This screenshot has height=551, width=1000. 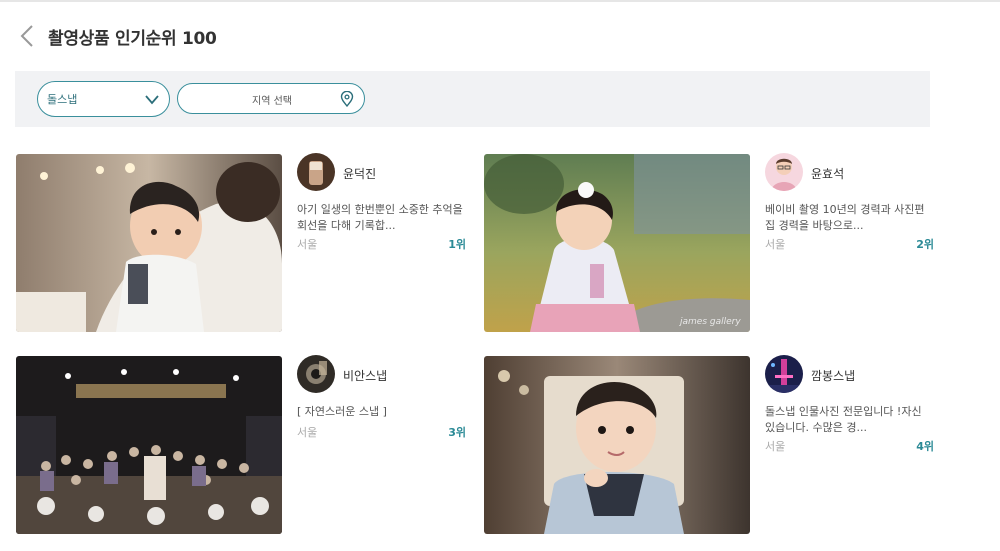 I want to click on photographer-name: 윤덕진, so click(x=359, y=173).